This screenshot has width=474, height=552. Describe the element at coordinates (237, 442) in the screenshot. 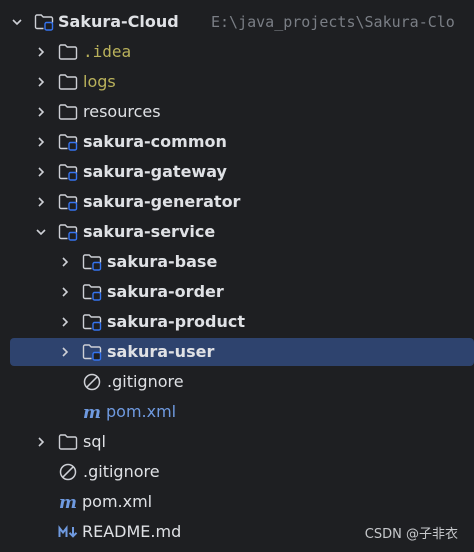

I see `tree-row-sql: sql` at that location.